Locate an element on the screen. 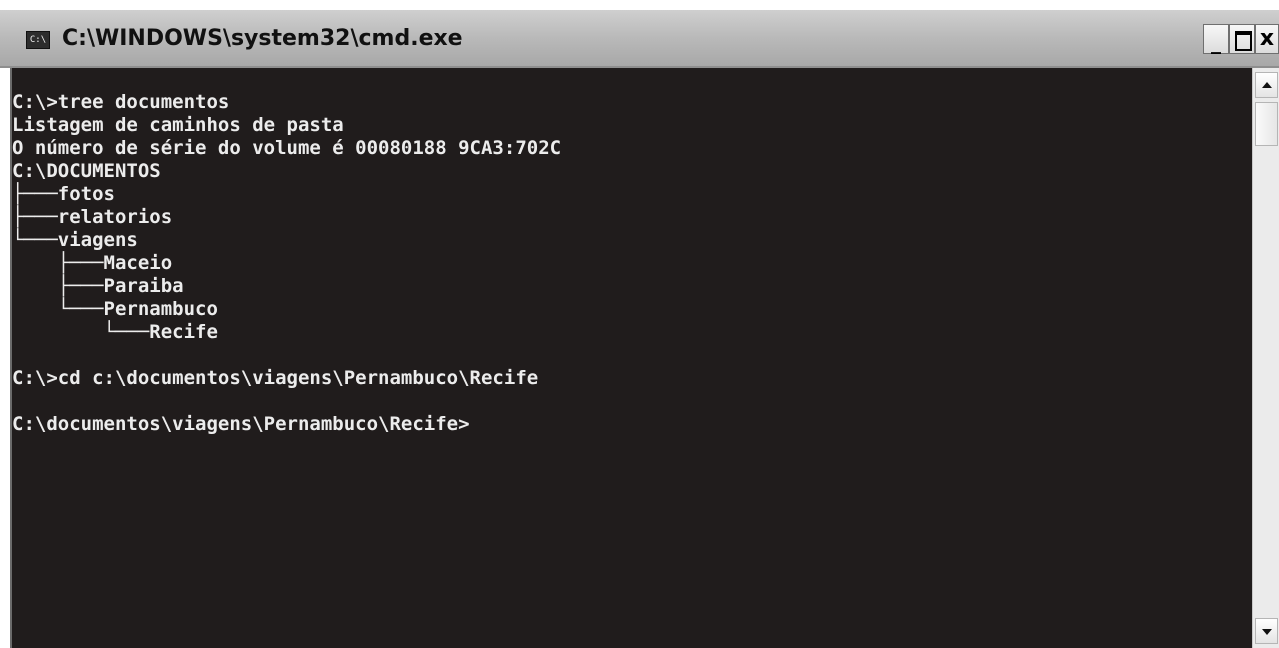 The height and width of the screenshot is (648, 1279). title-bar: C:\ C:\WINDOWS\system32\cmd.exe _ x is located at coordinates (639, 39).